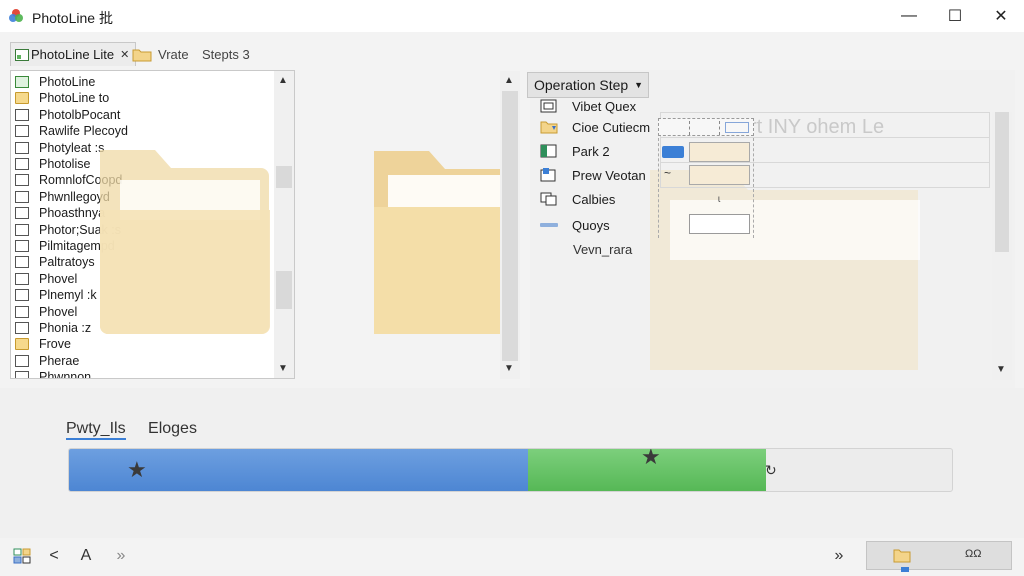 The height and width of the screenshot is (576, 1024). I want to click on op-item-label: Vibet Quex, so click(604, 106).